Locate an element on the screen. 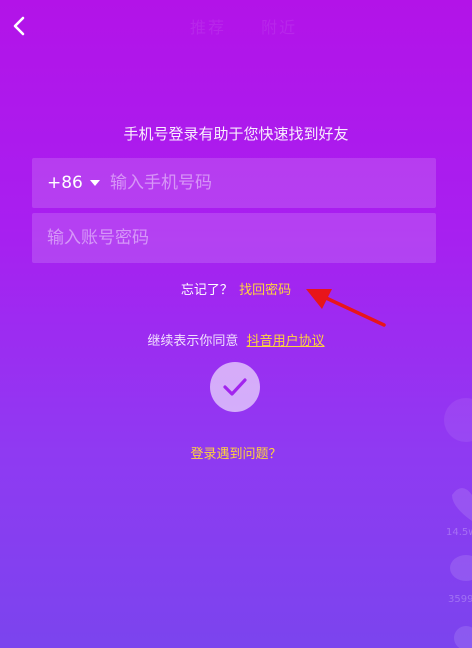  forgot-prefix: 忘记了？ is located at coordinates (206, 290).